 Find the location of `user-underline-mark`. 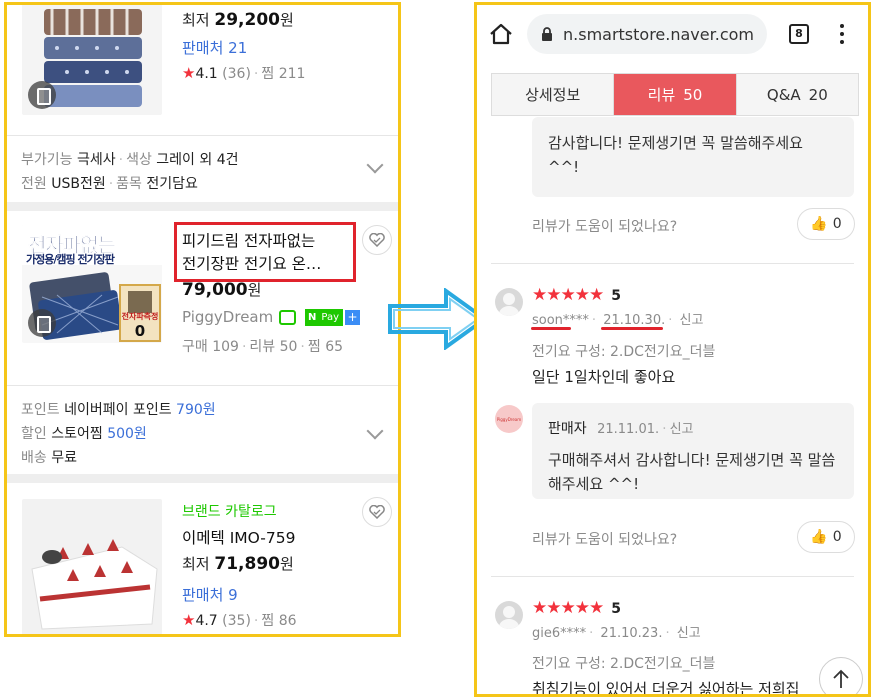

user-underline-mark is located at coordinates (551, 328).